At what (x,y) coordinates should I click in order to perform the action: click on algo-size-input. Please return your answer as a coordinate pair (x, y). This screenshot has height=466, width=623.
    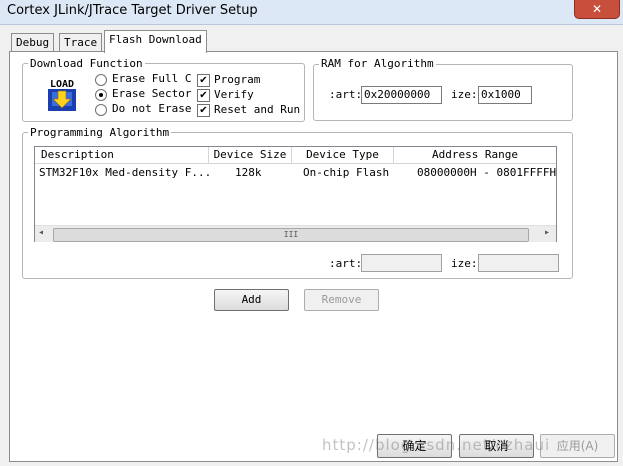
    Looking at the image, I should click on (518, 263).